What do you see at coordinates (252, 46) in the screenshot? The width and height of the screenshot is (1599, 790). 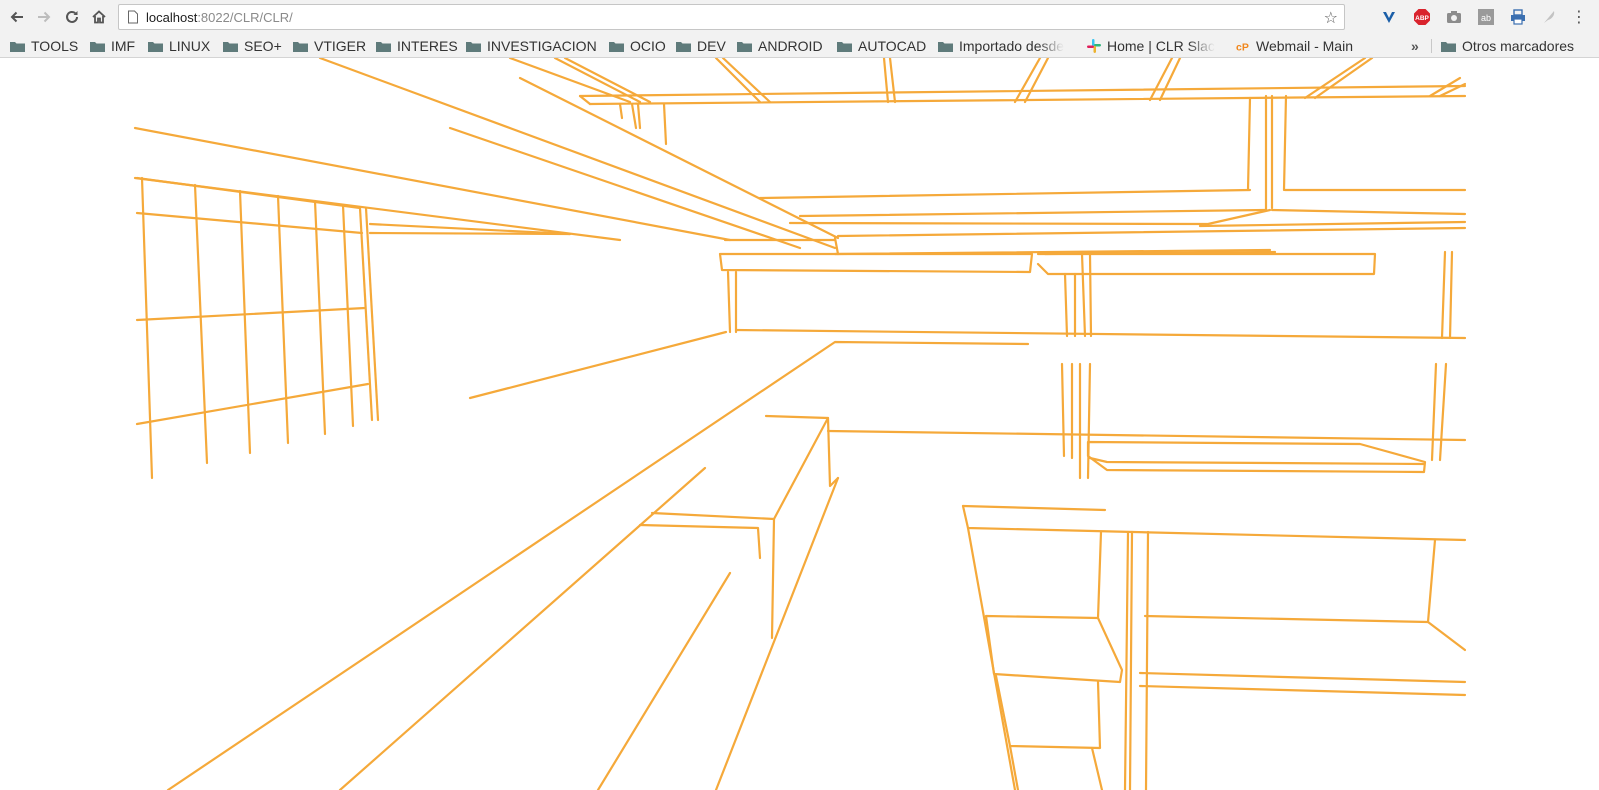 I see `bookmark-seo: SEO+` at bounding box center [252, 46].